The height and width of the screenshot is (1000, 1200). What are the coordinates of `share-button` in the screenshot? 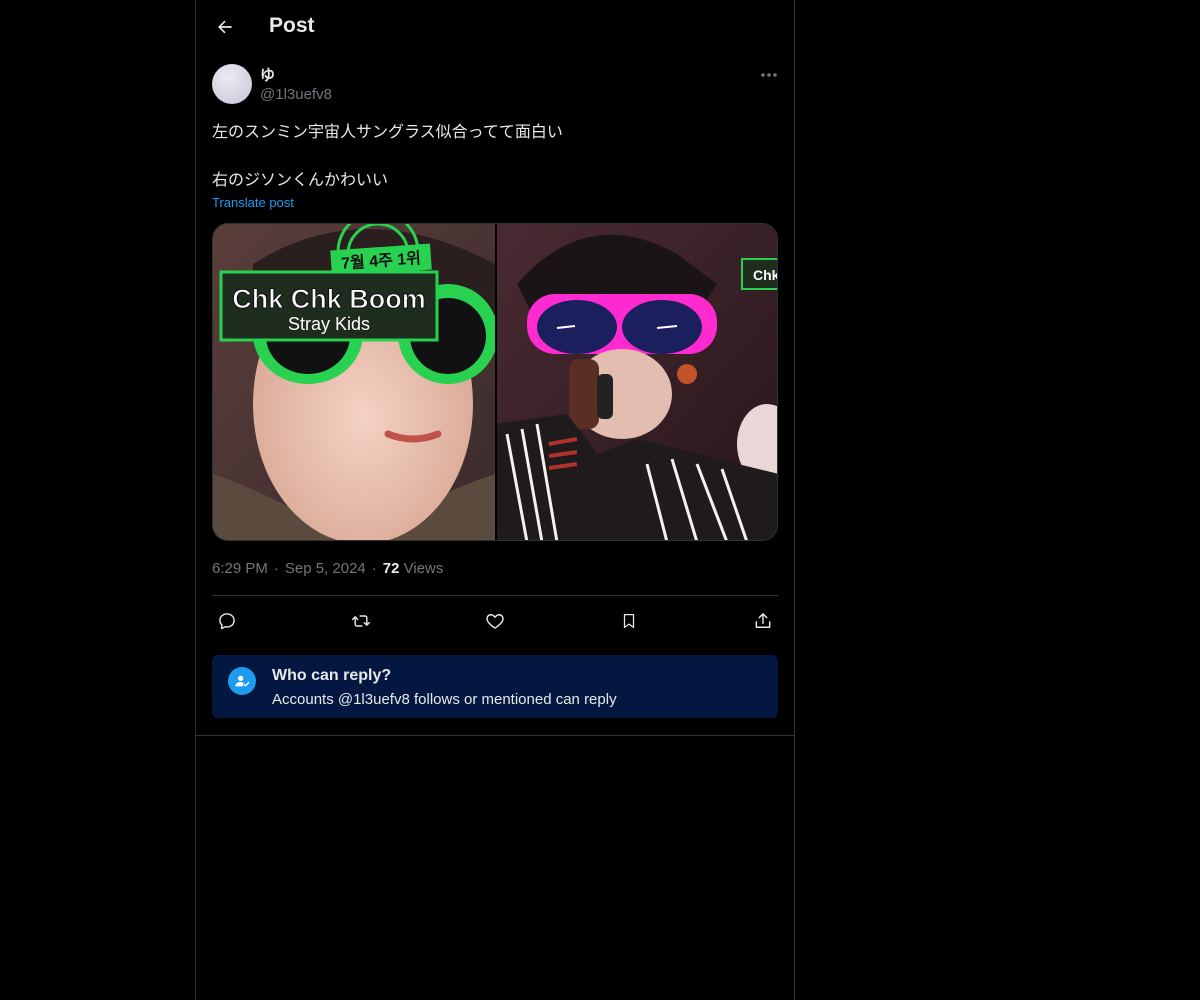 It's located at (763, 621).